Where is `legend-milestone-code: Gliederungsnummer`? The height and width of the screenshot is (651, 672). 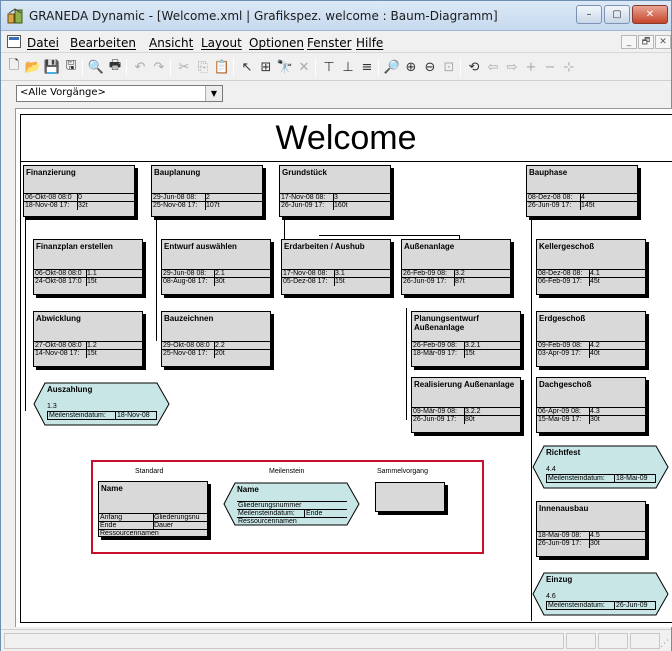 legend-milestone-code: Gliederungsnummer is located at coordinates (292, 505).